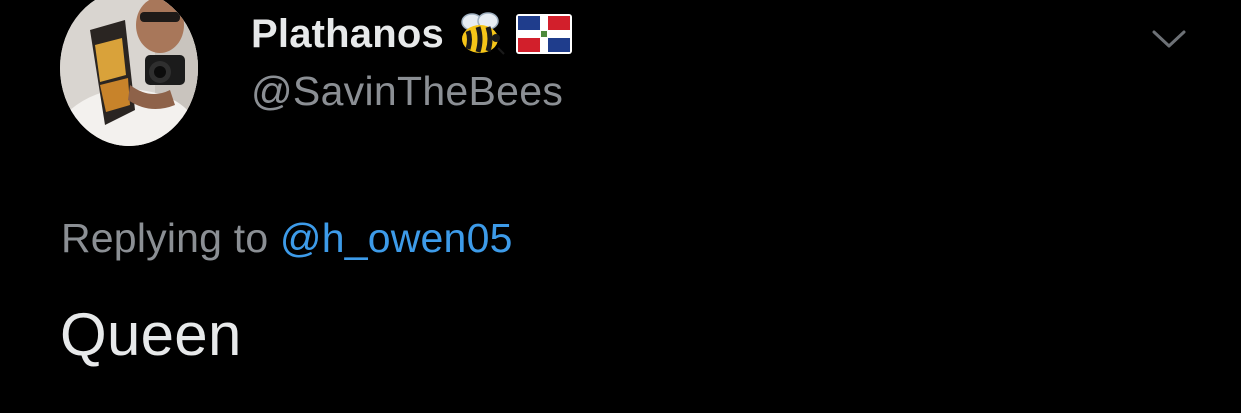  Describe the element at coordinates (151, 334) in the screenshot. I see `tweet-text: Queen` at that location.